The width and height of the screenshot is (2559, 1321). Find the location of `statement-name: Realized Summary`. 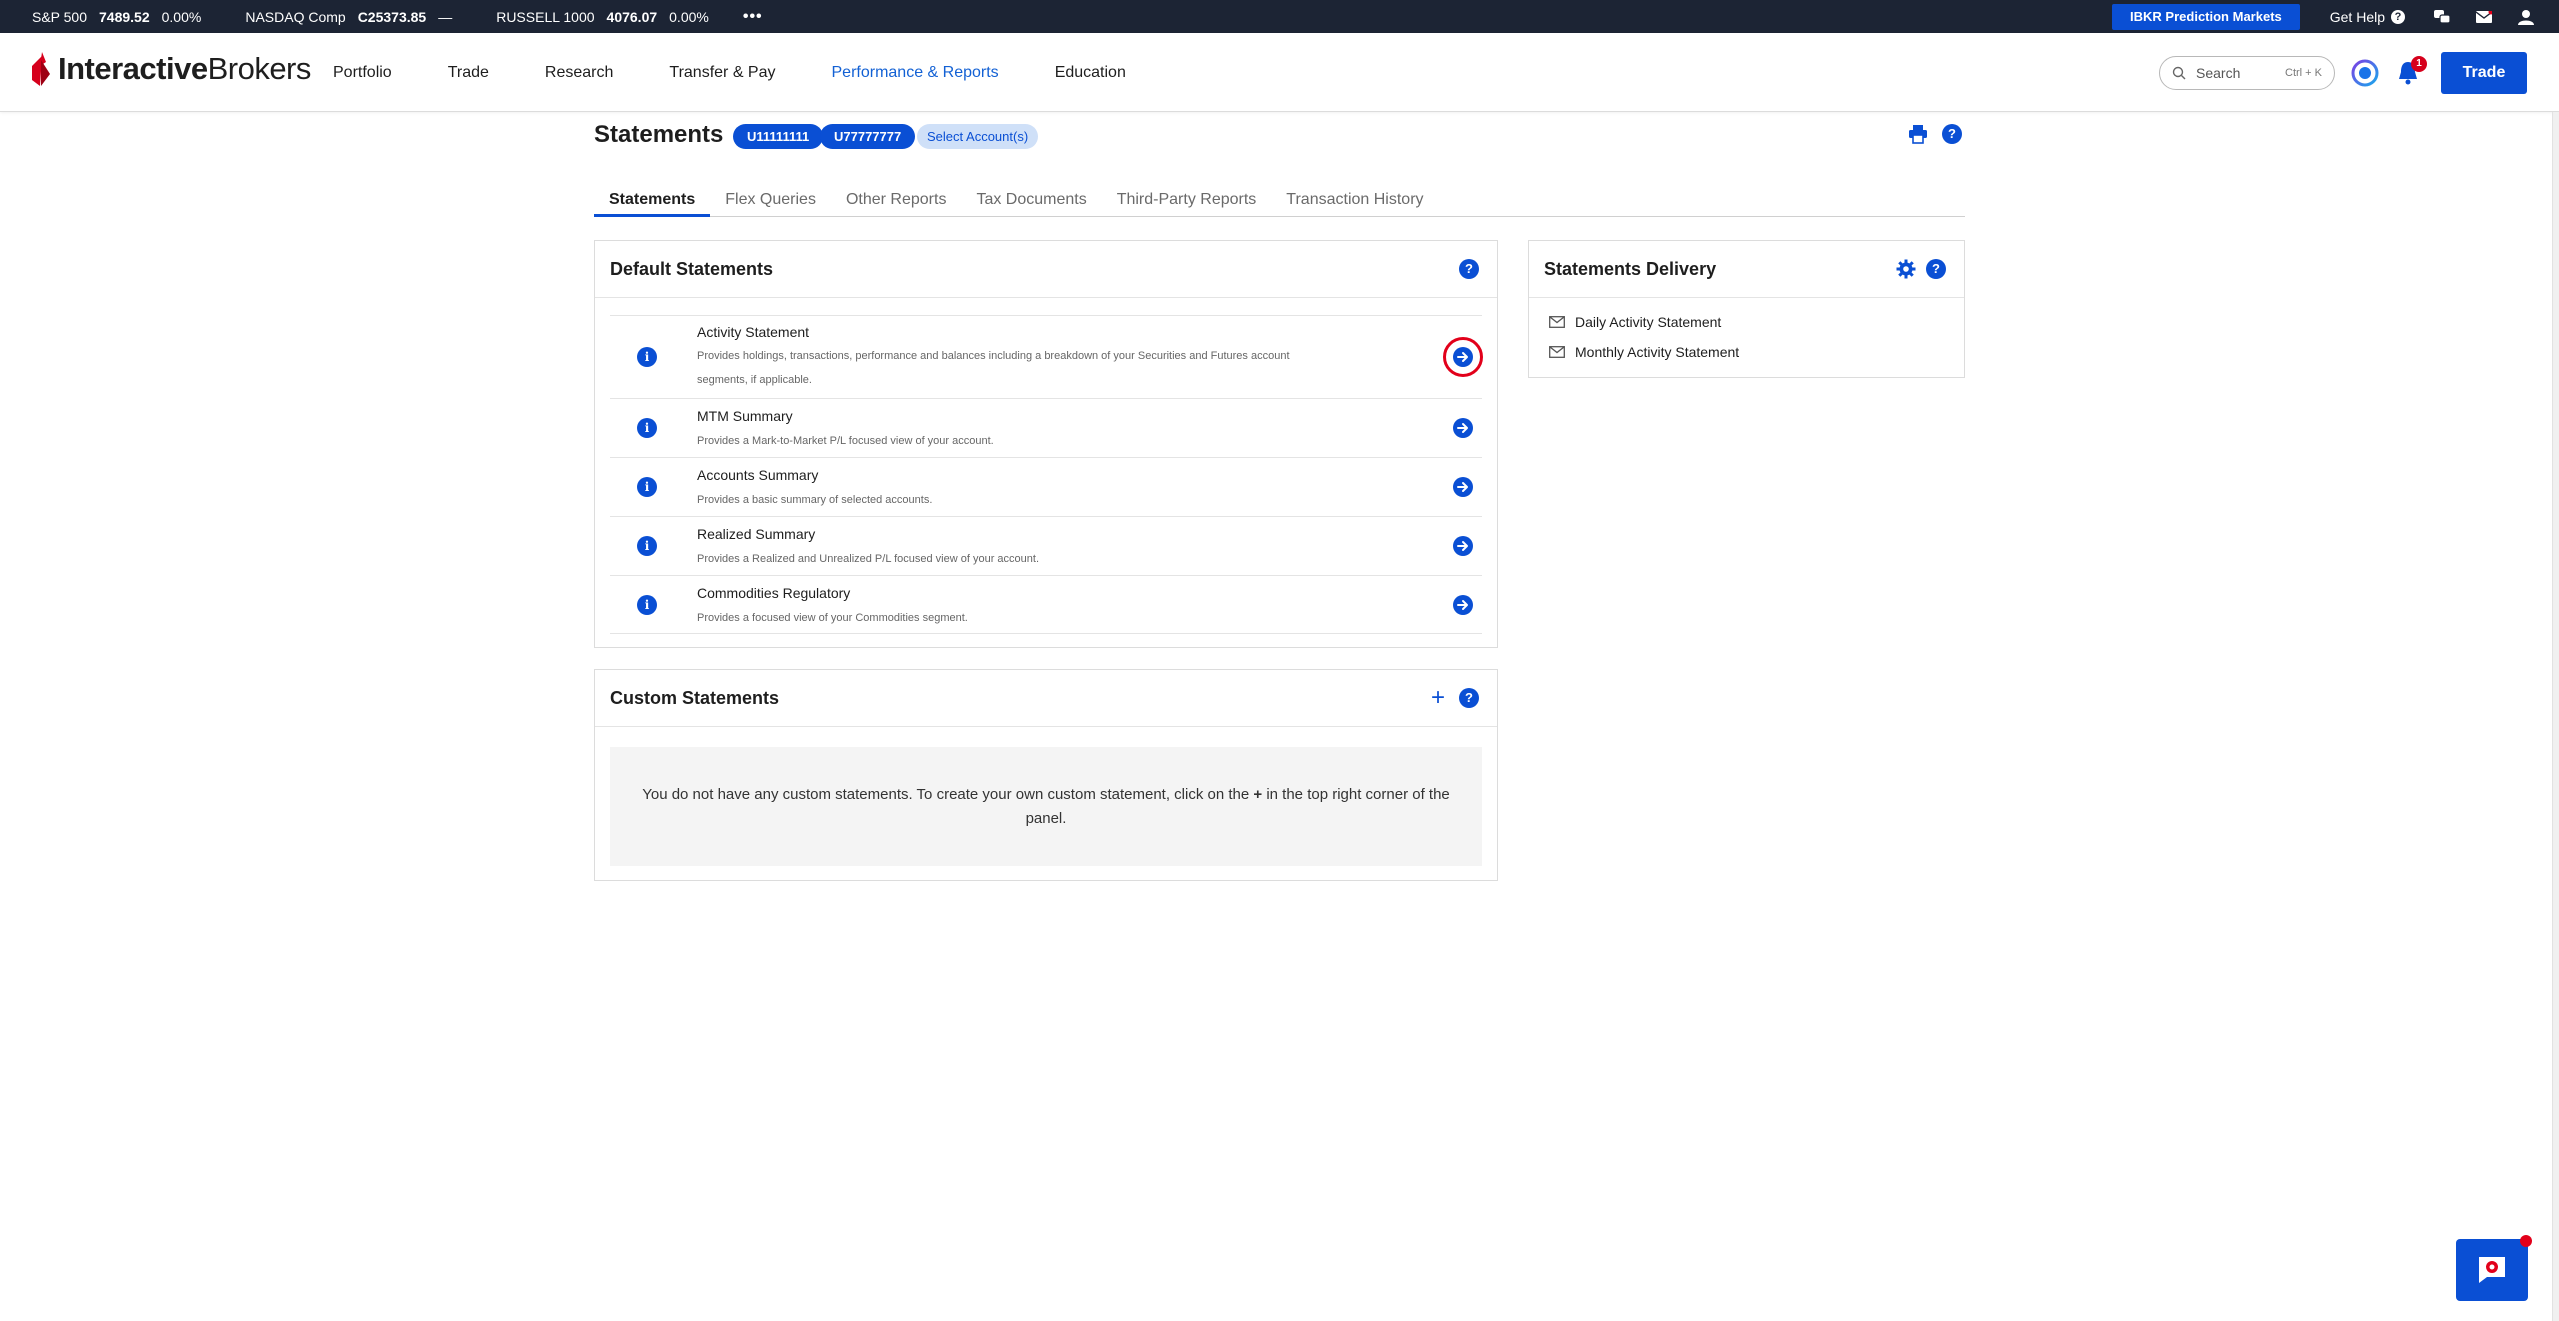

statement-name: Realized Summary is located at coordinates (756, 534).